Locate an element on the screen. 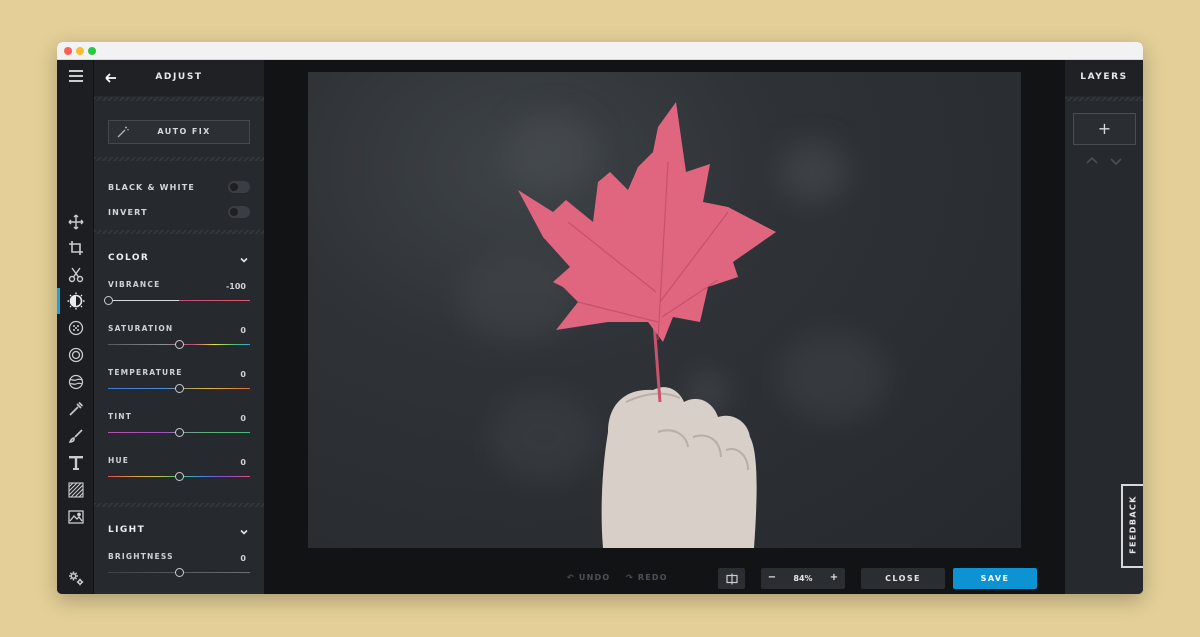 Image resolution: width=1200 pixels, height=637 pixels. title-bar is located at coordinates (600, 51).